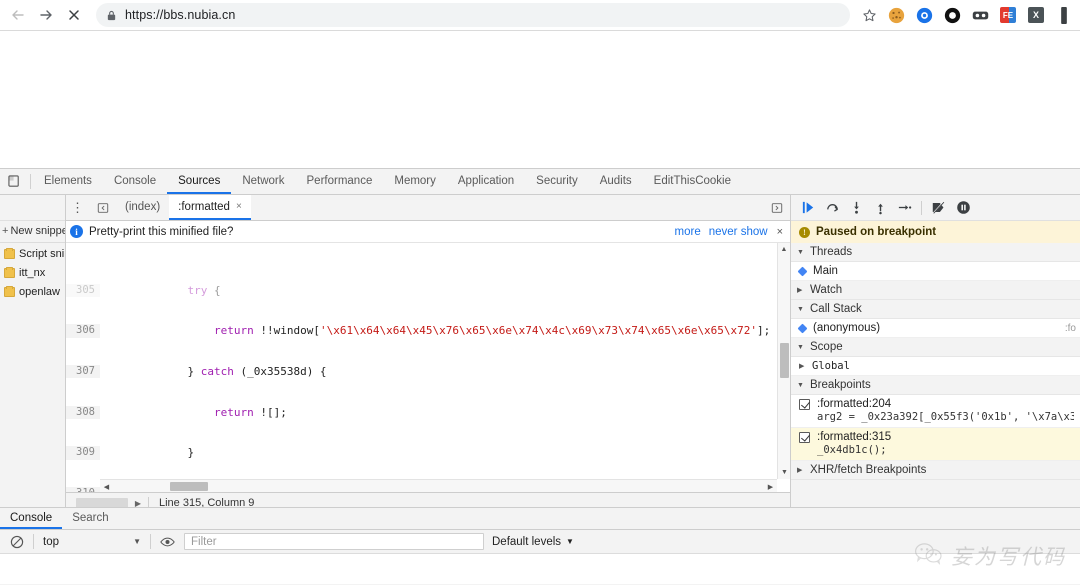 This screenshot has width=1080, height=585. Describe the element at coordinates (83, 453) in the screenshot. I see `line-number: 309` at that location.